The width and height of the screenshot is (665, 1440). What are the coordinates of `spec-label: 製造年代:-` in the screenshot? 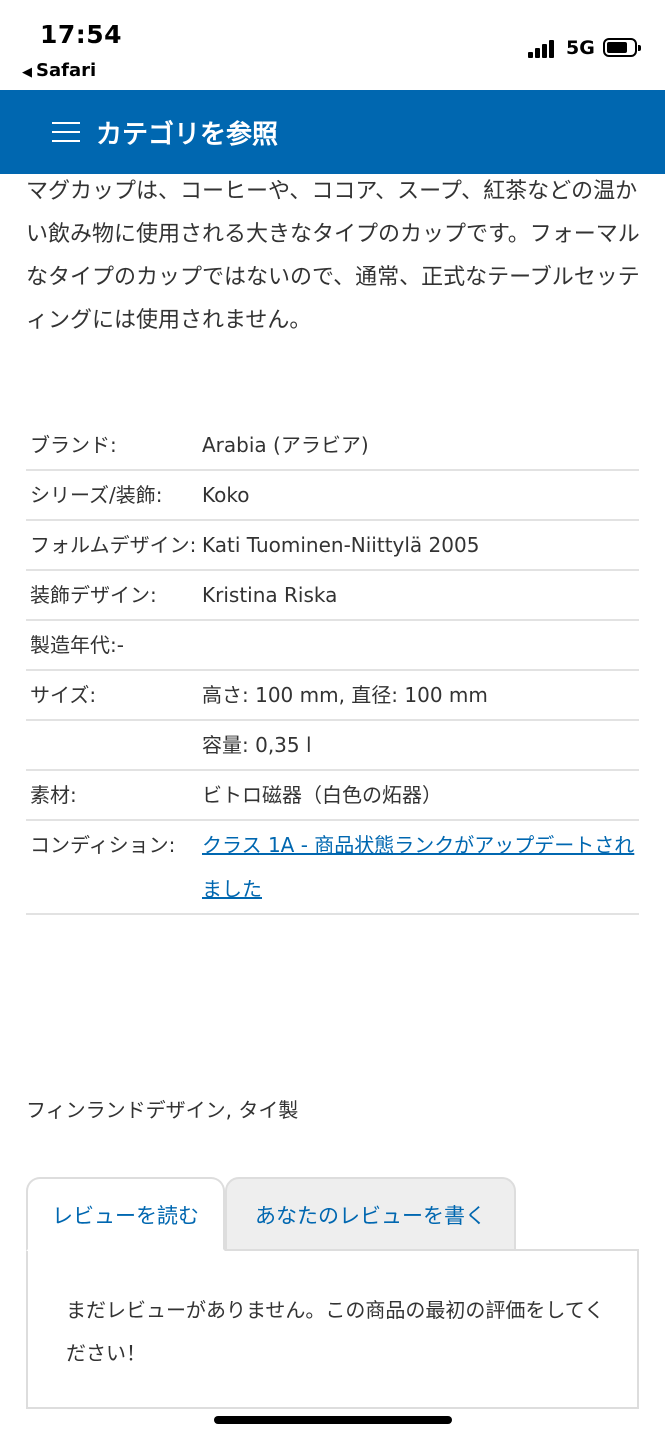 It's located at (77, 645).